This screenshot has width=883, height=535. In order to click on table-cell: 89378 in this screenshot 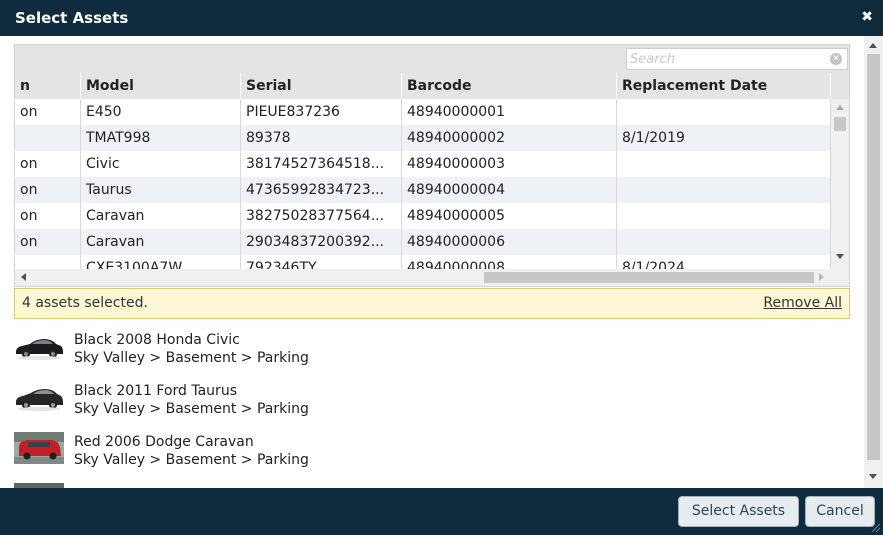, I will do `click(321, 138)`.